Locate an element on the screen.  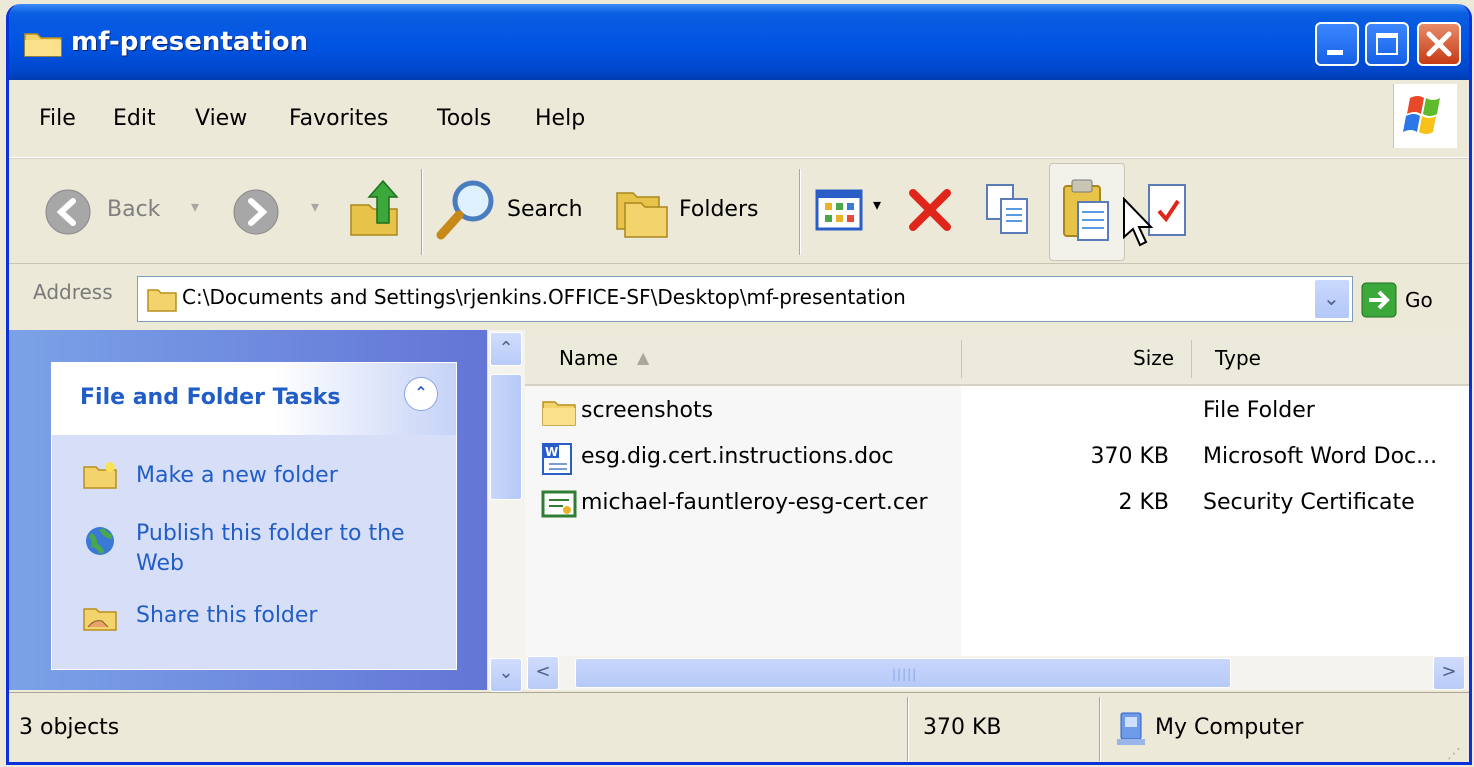
views-icon is located at coordinates (839, 213).